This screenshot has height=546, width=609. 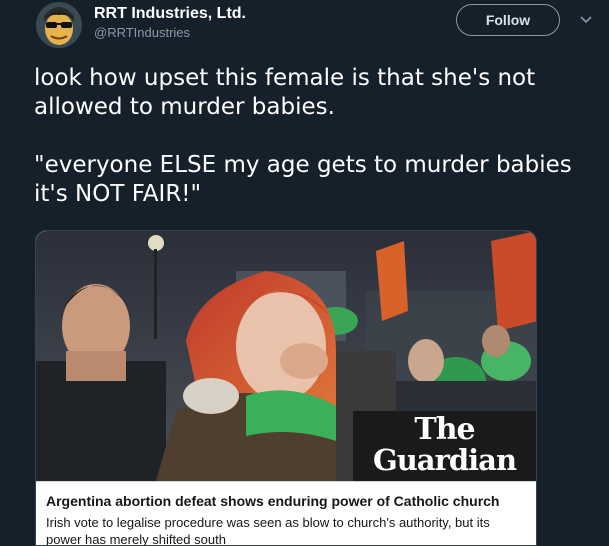 I want to click on logo-line-2: Guardian, so click(x=444, y=460).